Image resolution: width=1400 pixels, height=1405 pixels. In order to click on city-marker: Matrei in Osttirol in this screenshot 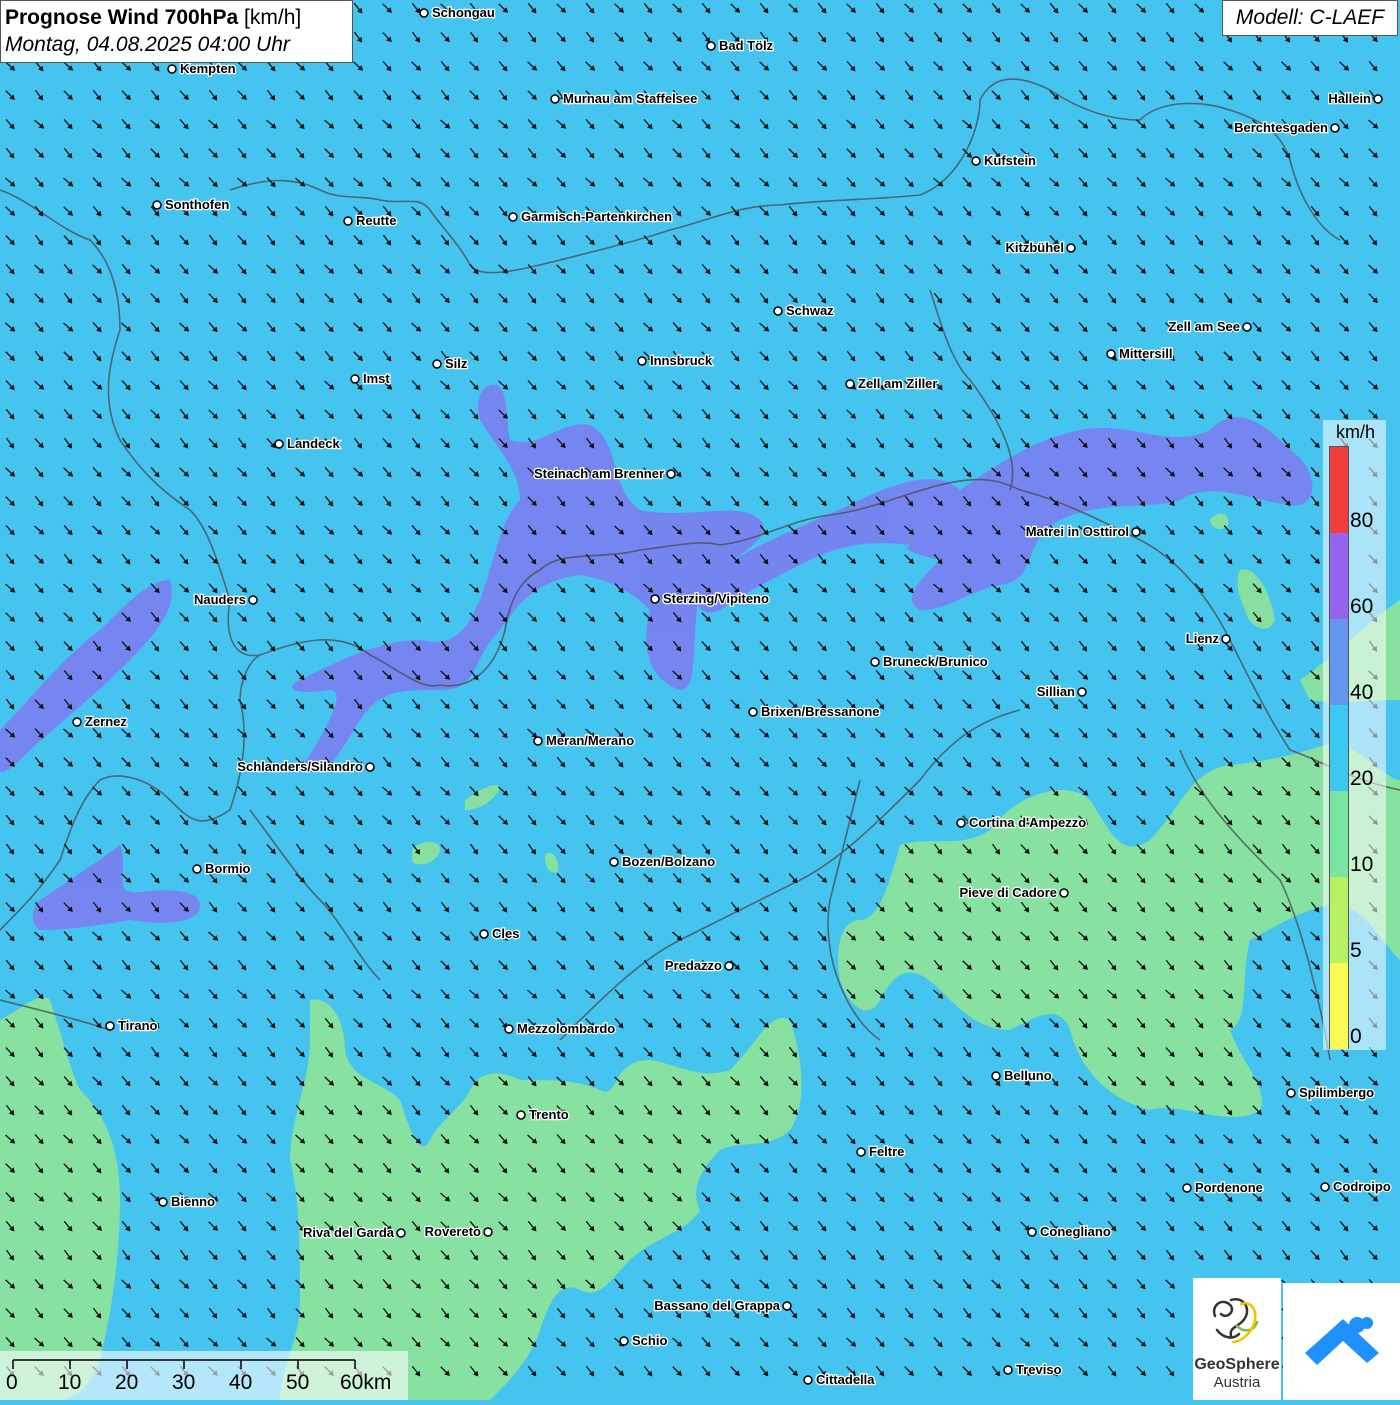, I will do `click(1082, 531)`.